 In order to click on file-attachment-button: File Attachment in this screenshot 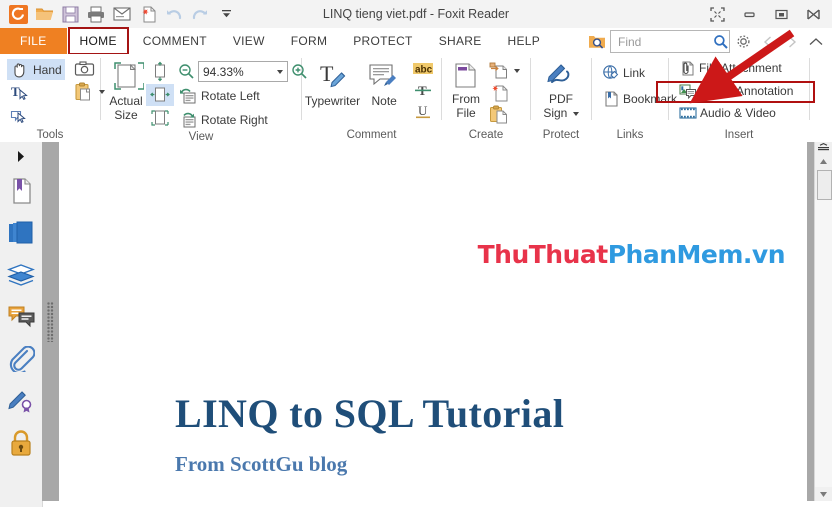, I will do `click(736, 68)`.